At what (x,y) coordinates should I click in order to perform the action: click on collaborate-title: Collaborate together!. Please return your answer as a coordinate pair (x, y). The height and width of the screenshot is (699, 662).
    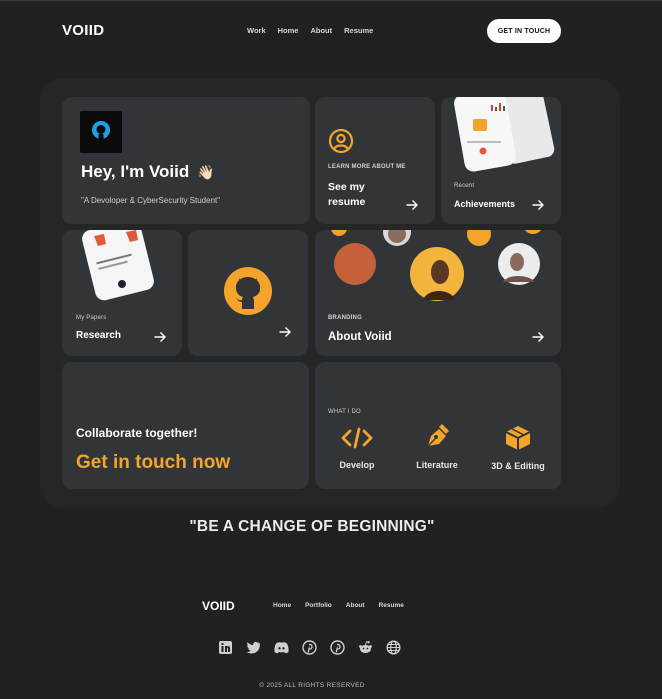
    Looking at the image, I should click on (137, 433).